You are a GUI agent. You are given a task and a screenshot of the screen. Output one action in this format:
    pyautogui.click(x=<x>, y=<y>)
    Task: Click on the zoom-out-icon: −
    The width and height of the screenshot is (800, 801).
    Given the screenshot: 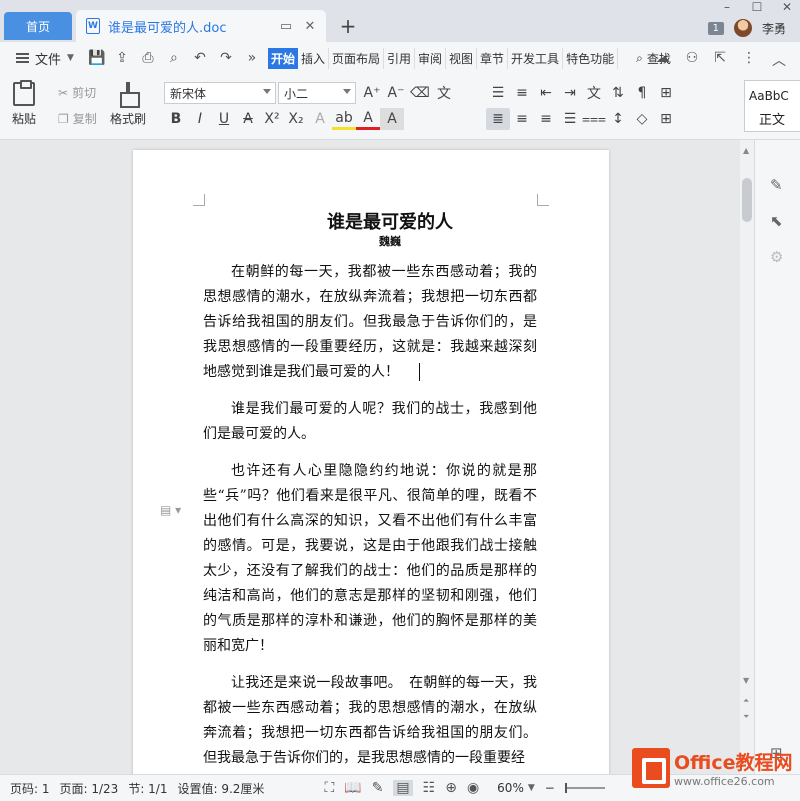 What is the action you would take?
    pyautogui.click(x=550, y=788)
    